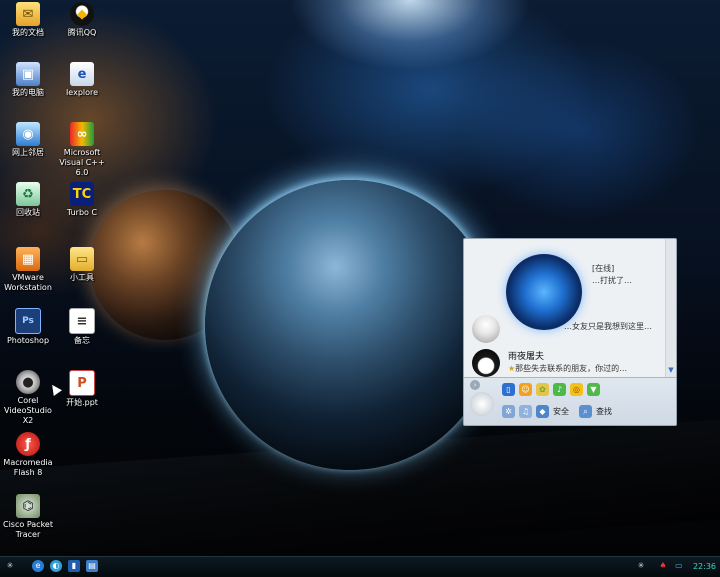 Image resolution: width=720 pixels, height=577 pixels. Describe the element at coordinates (82, 340) in the screenshot. I see `icon-label: 备忘` at that location.